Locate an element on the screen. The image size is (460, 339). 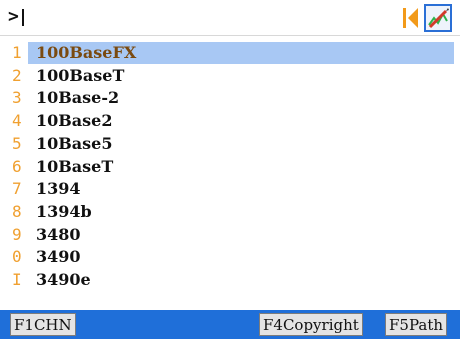
list-item-key: 4 is located at coordinates (17, 120).